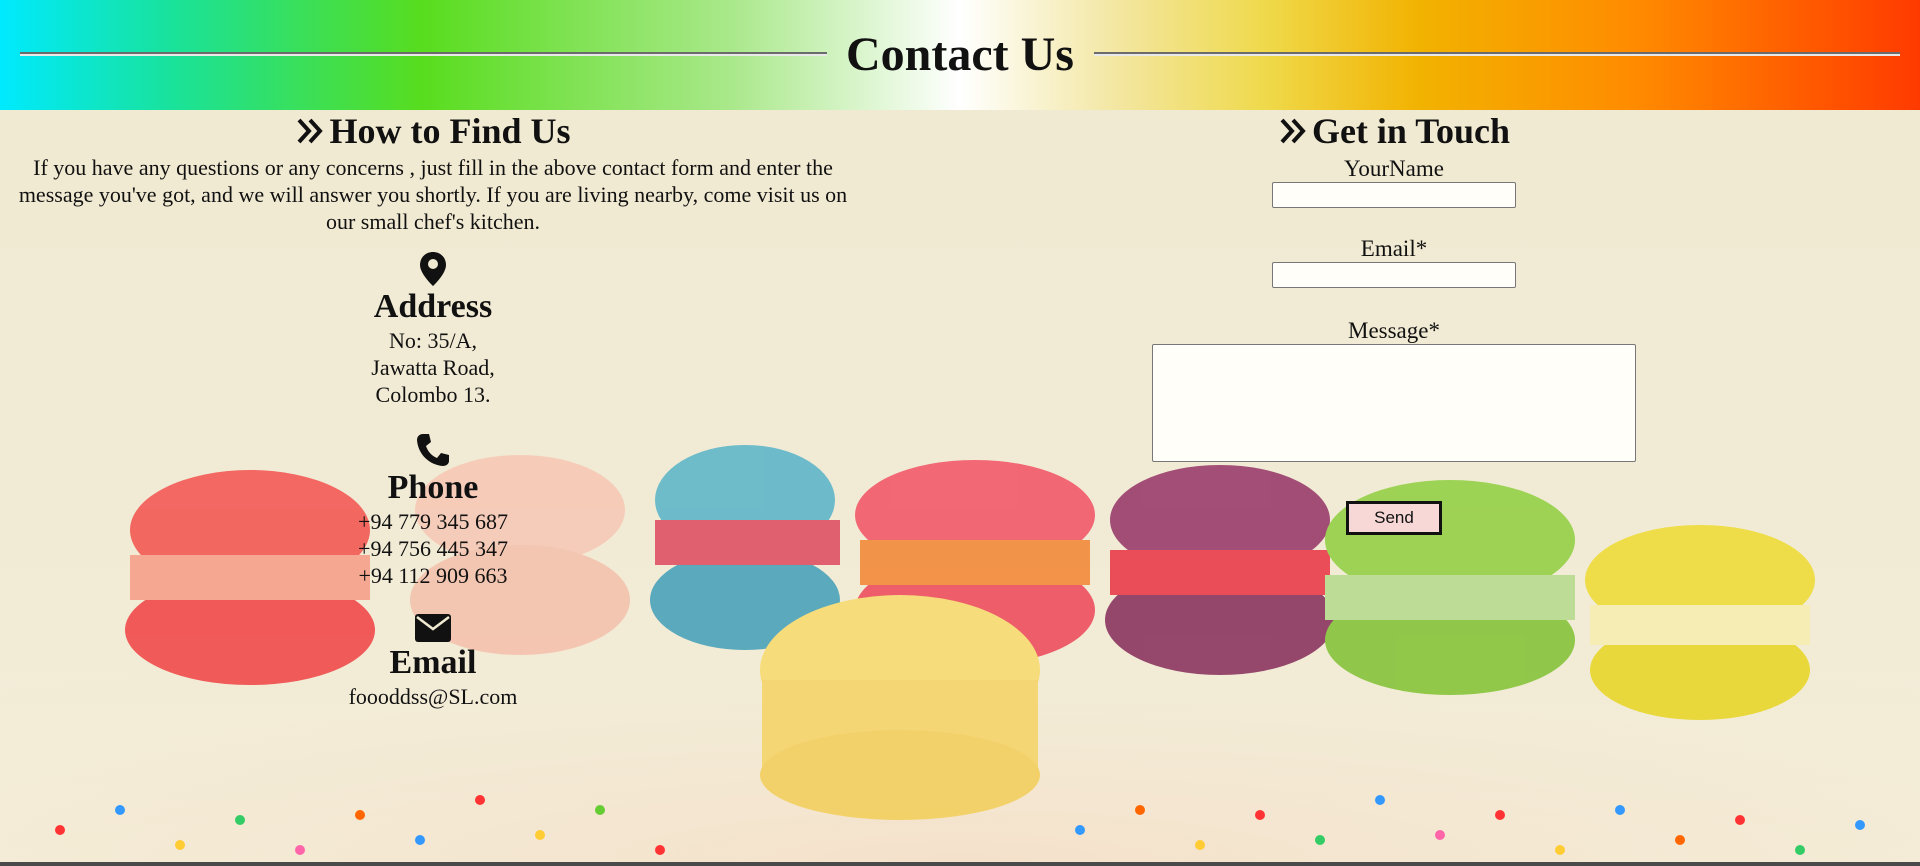  Describe the element at coordinates (433, 269) in the screenshot. I see `map-pin-icon` at that location.